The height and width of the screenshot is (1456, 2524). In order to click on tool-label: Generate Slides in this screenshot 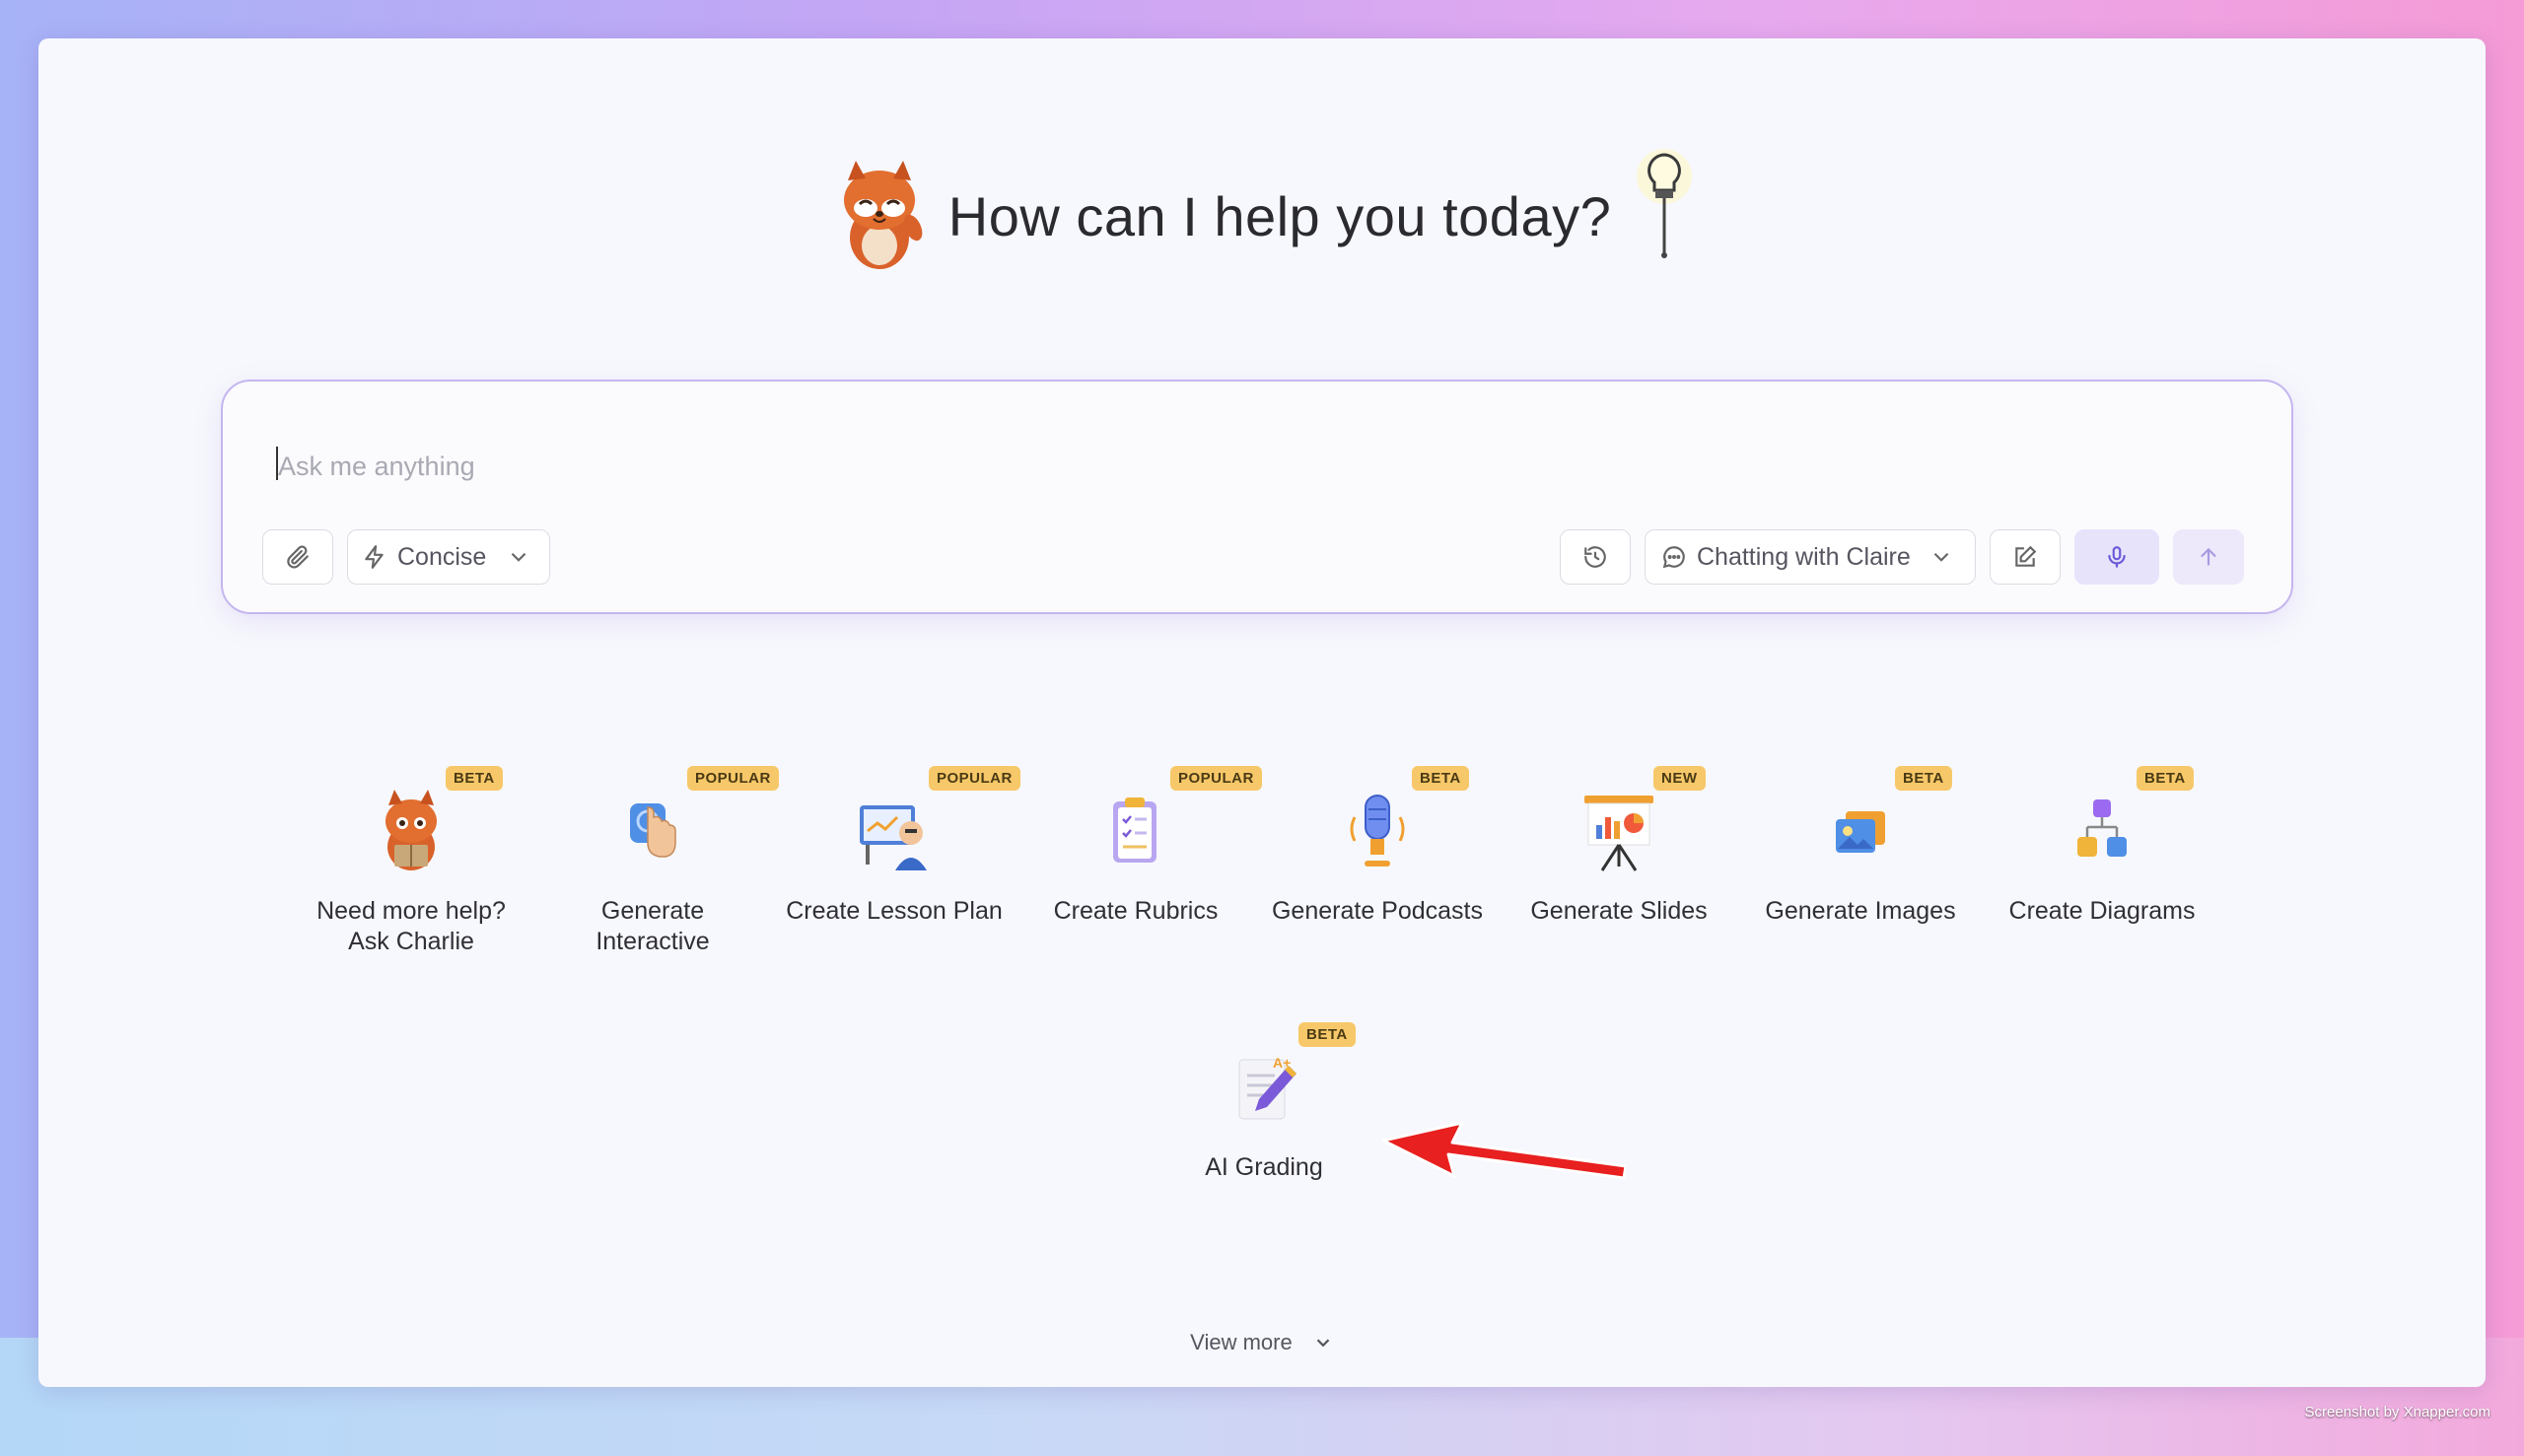, I will do `click(1619, 911)`.